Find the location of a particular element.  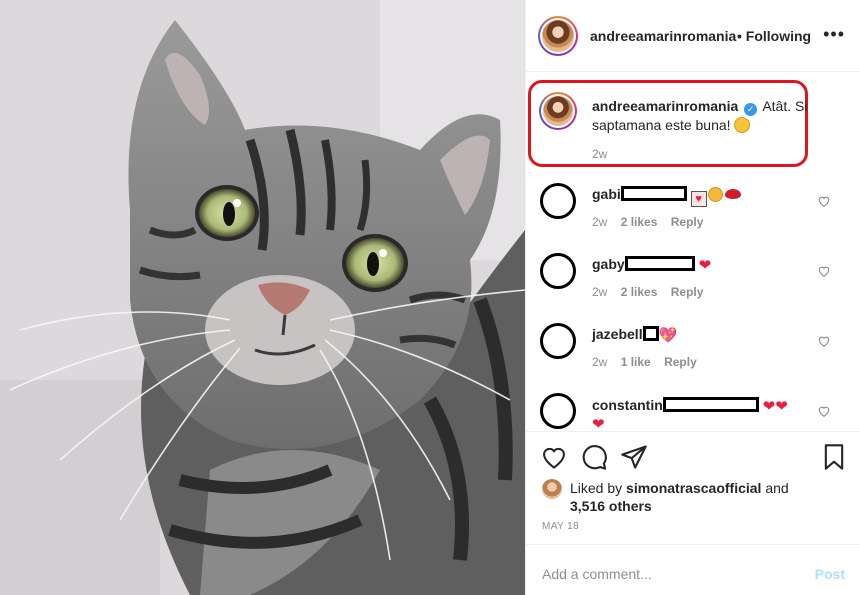

bookmark-save-icon is located at coordinates (834, 457).